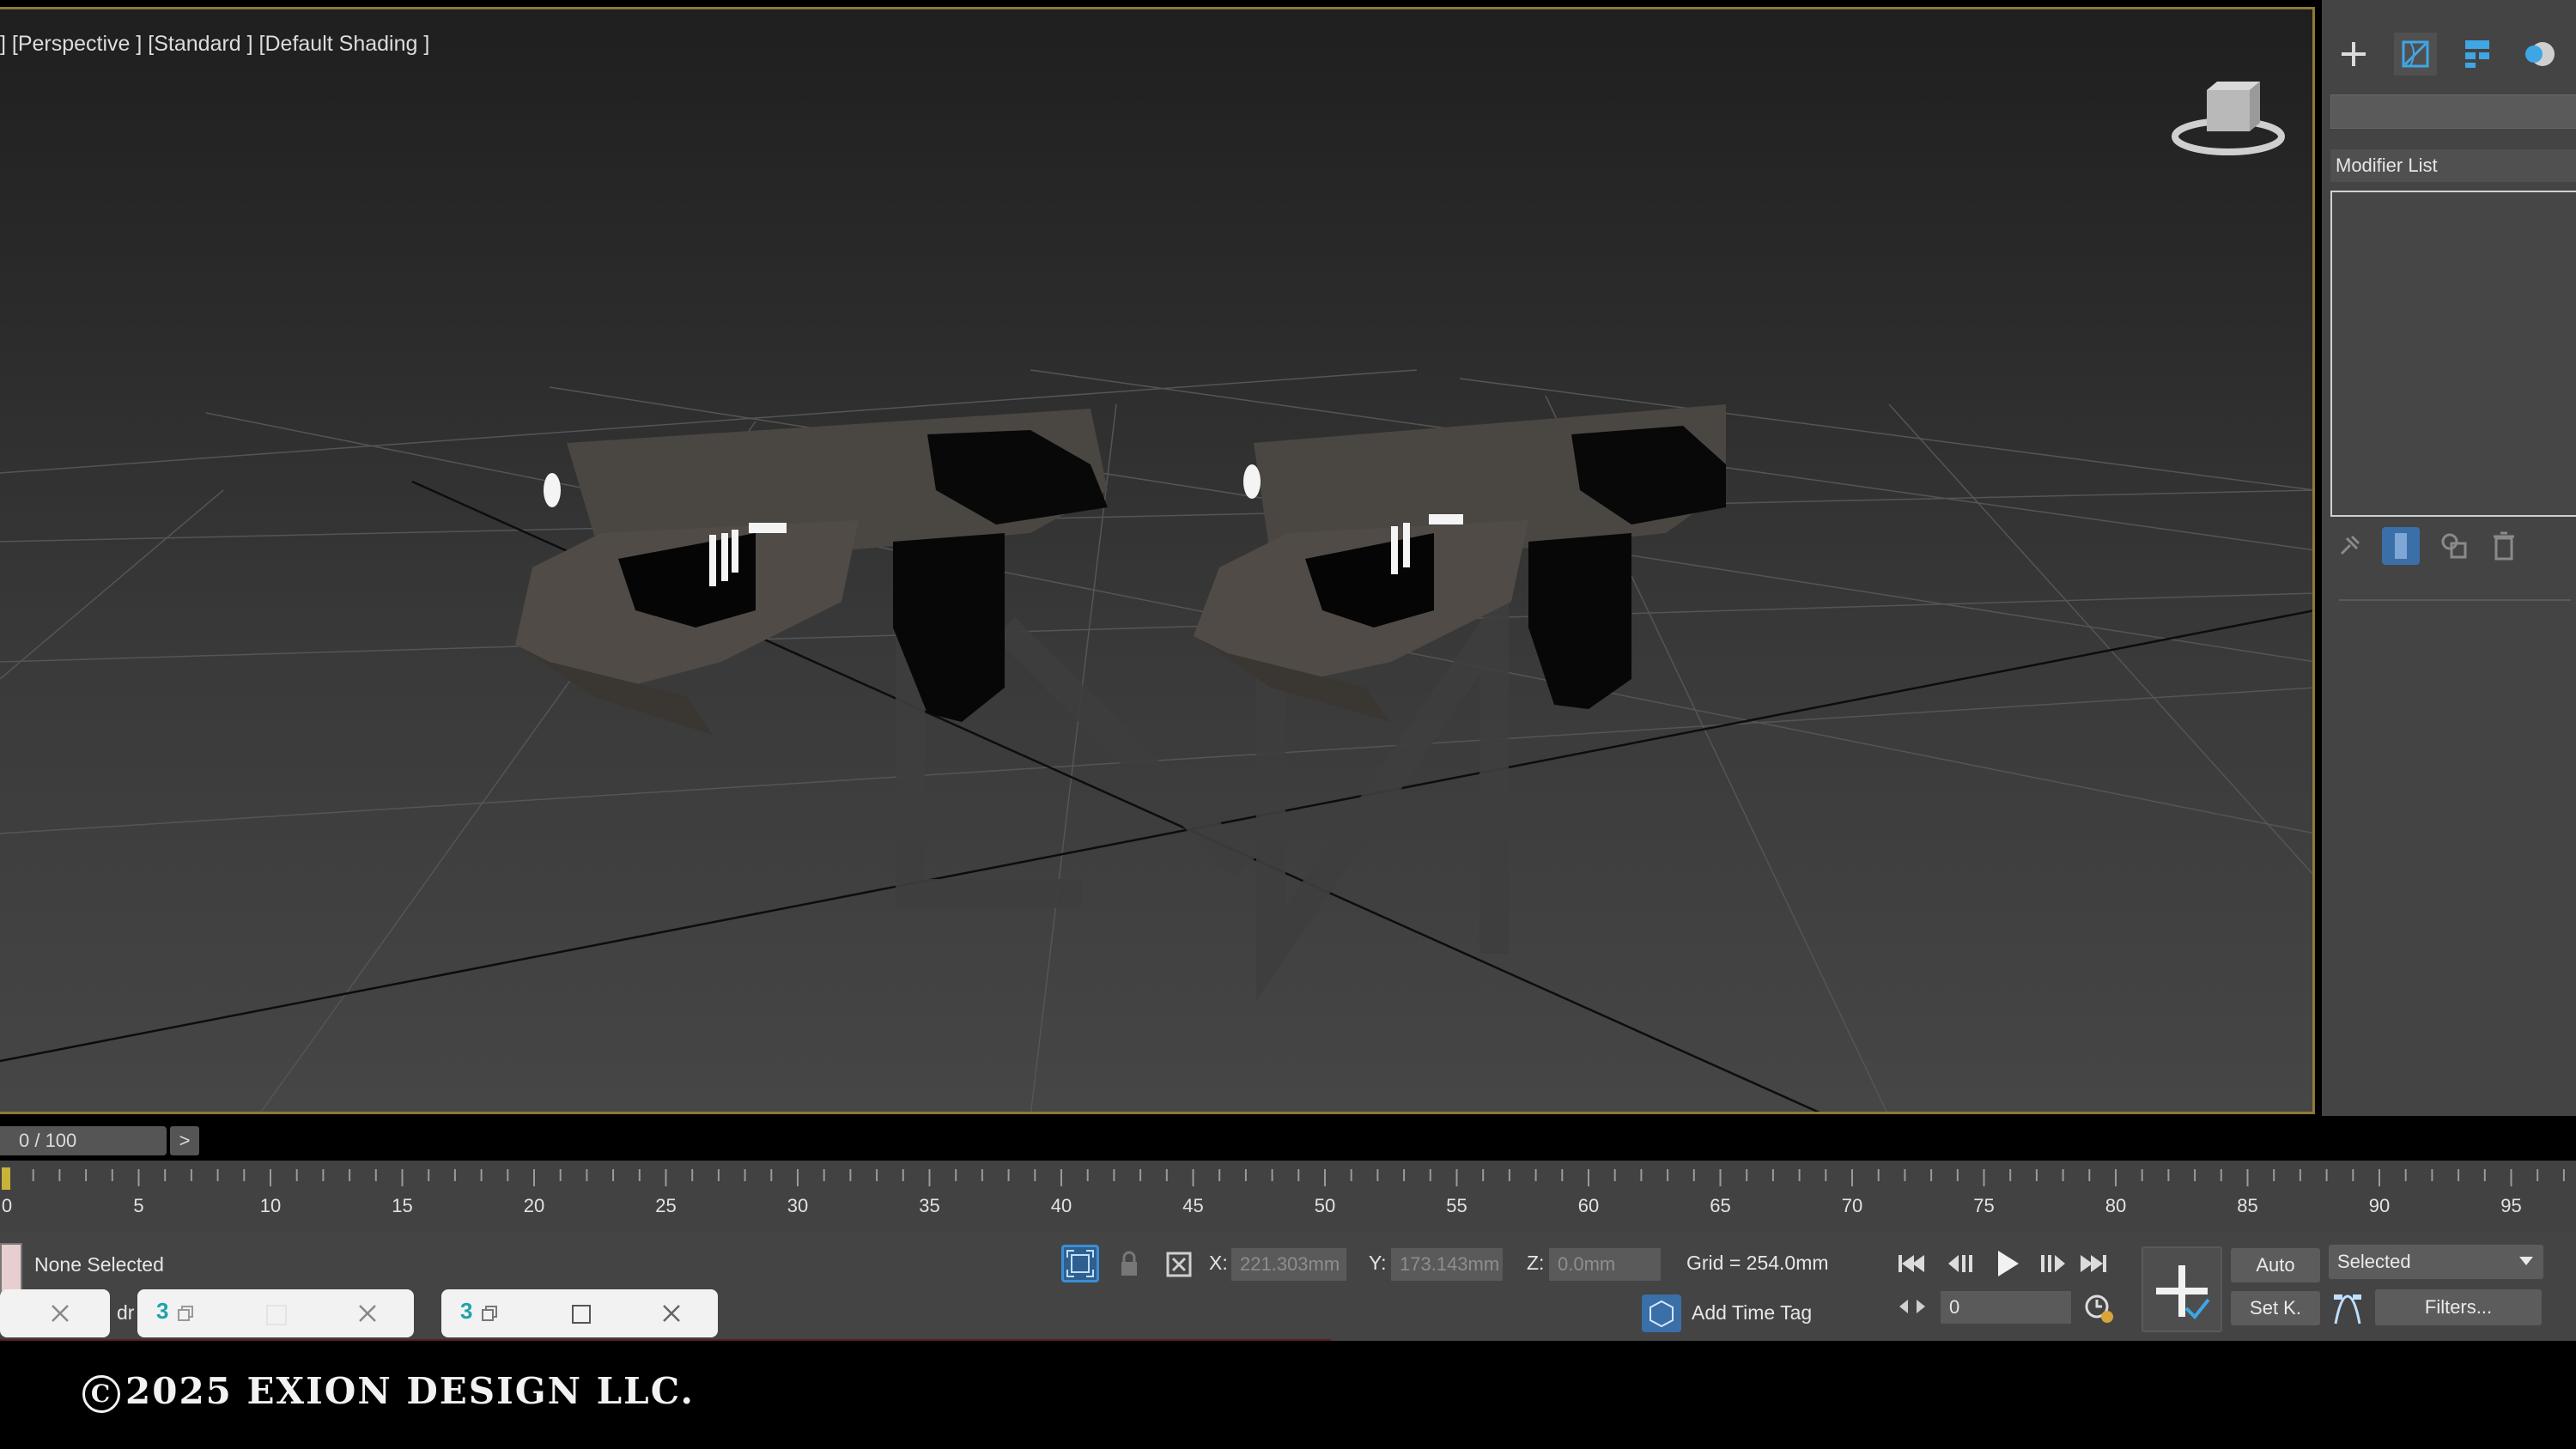 This screenshot has width=2576, height=1449. What do you see at coordinates (99, 1264) in the screenshot?
I see `selection-status-text: None Selected` at bounding box center [99, 1264].